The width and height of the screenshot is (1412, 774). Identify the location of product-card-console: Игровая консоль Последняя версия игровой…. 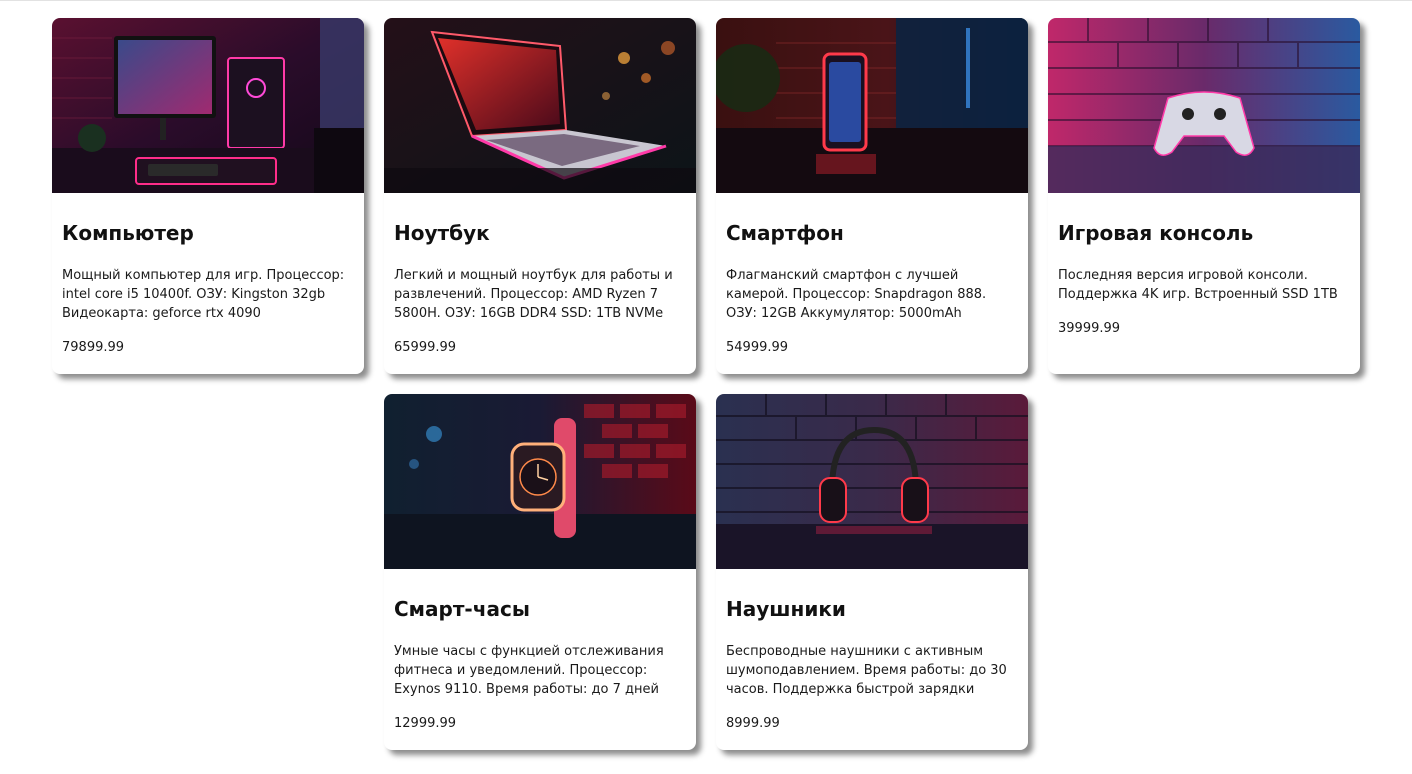
(1204, 196).